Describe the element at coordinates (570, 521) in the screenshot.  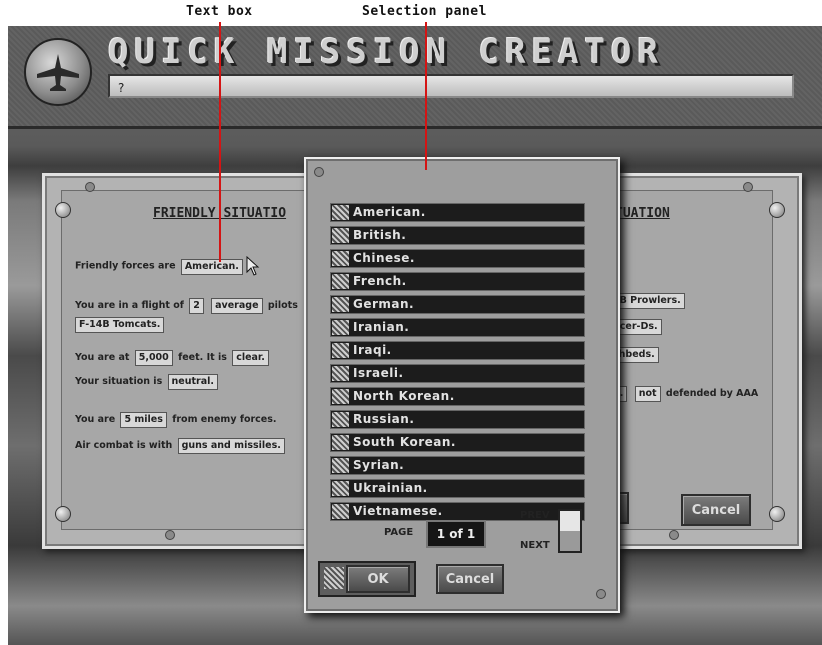
I see `prev-page-button` at that location.